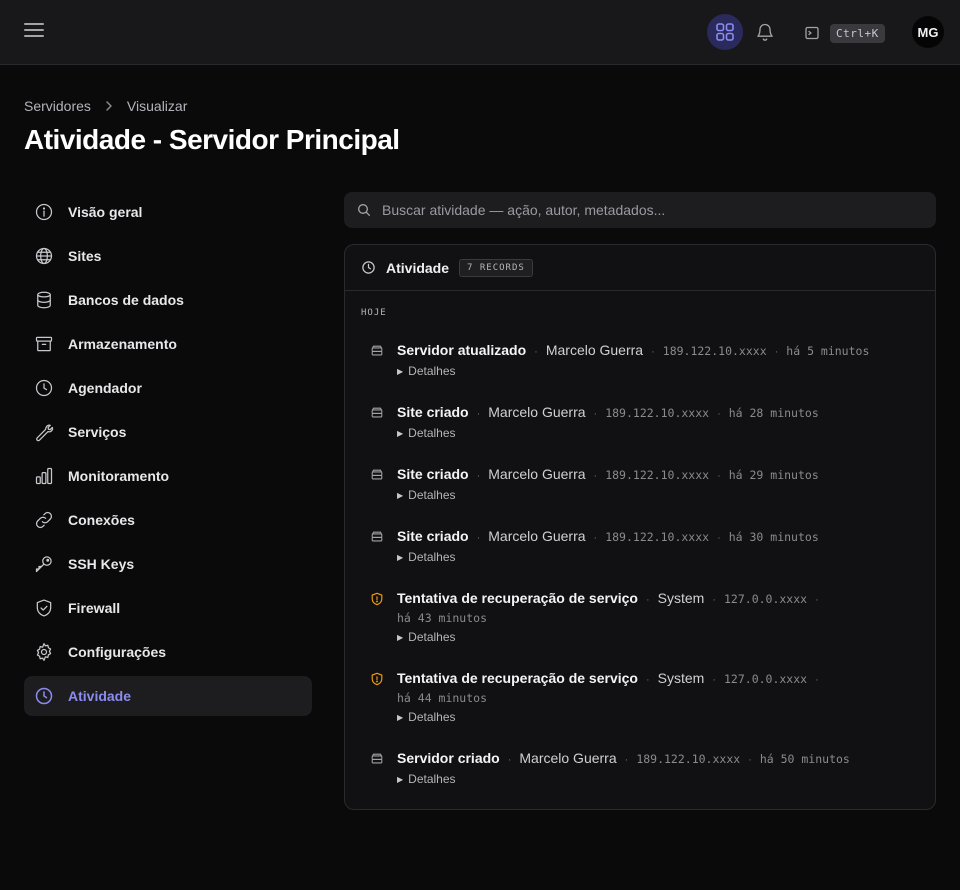 The width and height of the screenshot is (960, 890). Describe the element at coordinates (44, 608) in the screenshot. I see `shield-check-icon` at that location.